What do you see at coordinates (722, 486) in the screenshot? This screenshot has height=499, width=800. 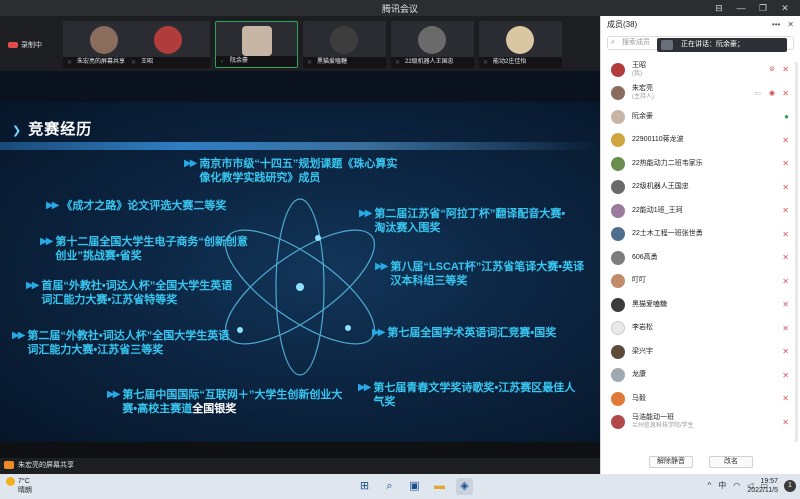 I see `input-method-indicator: 中` at bounding box center [722, 486].